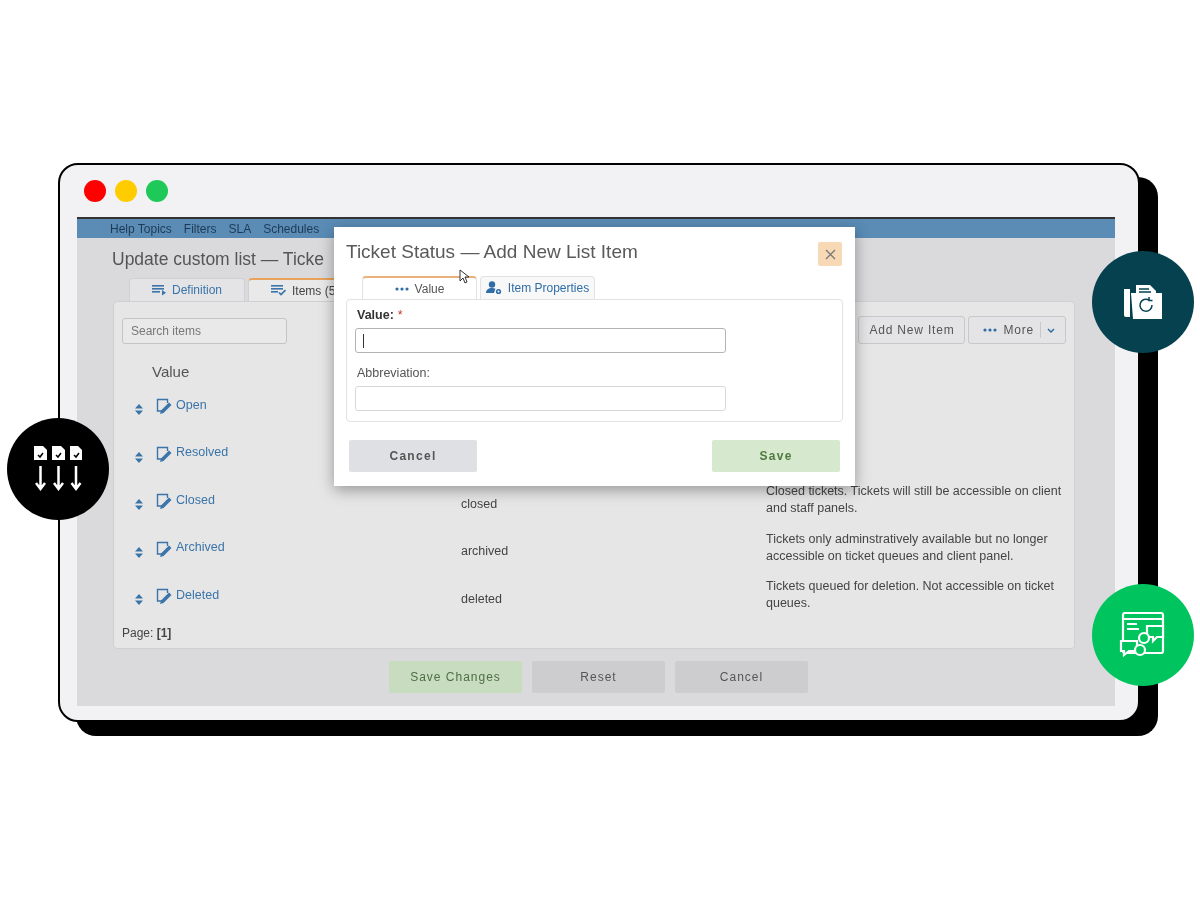  Describe the element at coordinates (598, 677) in the screenshot. I see `action-button: Reset` at that location.